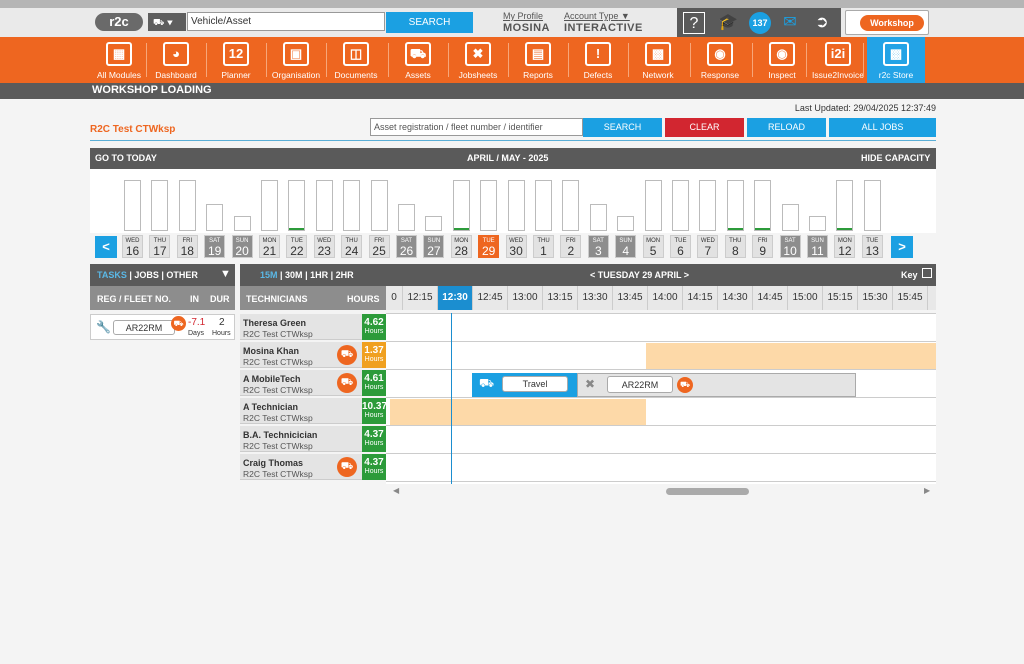 The width and height of the screenshot is (1024, 664). Describe the element at coordinates (882, 127) in the screenshot. I see `all-jobs-button: ALL JOBS` at that location.